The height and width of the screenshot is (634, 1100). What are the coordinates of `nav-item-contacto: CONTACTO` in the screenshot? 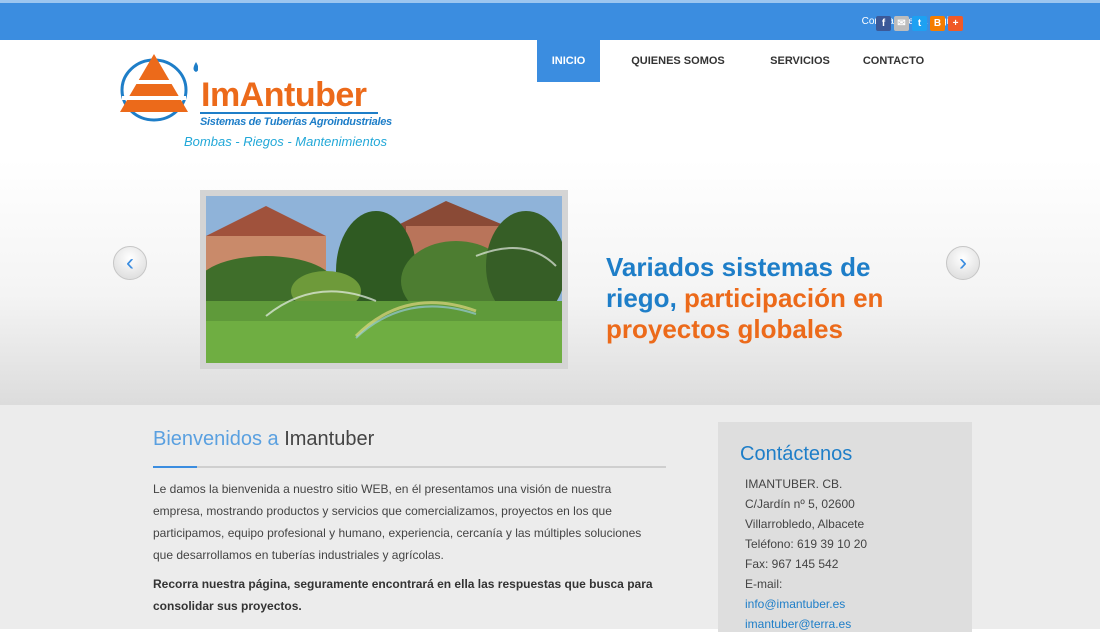 It's located at (893, 61).